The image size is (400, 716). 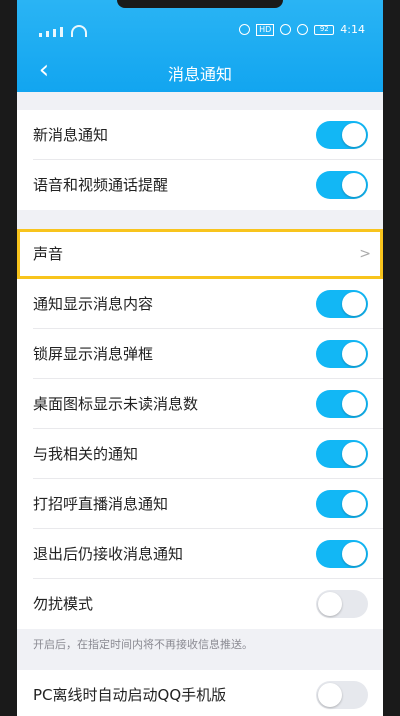 What do you see at coordinates (200, 404) in the screenshot?
I see `setting-row-unread-badge: 桌面图标显示未读消息数` at bounding box center [200, 404].